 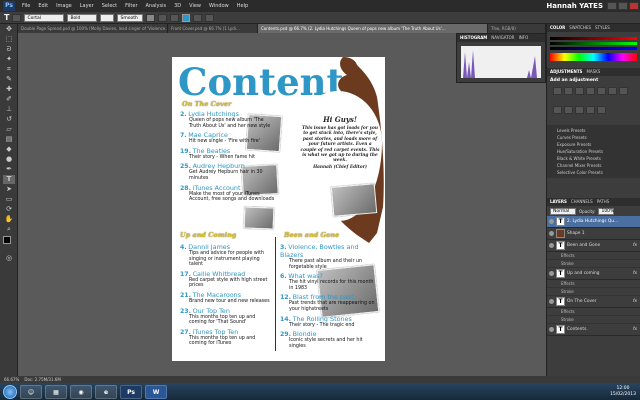 I want to click on color-swatches, so click(x=9, y=244).